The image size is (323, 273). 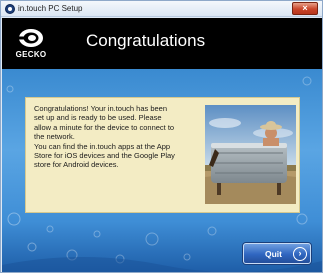 What do you see at coordinates (101, 108) in the screenshot?
I see `message-line: Congratulations! Your in.touch has been` at bounding box center [101, 108].